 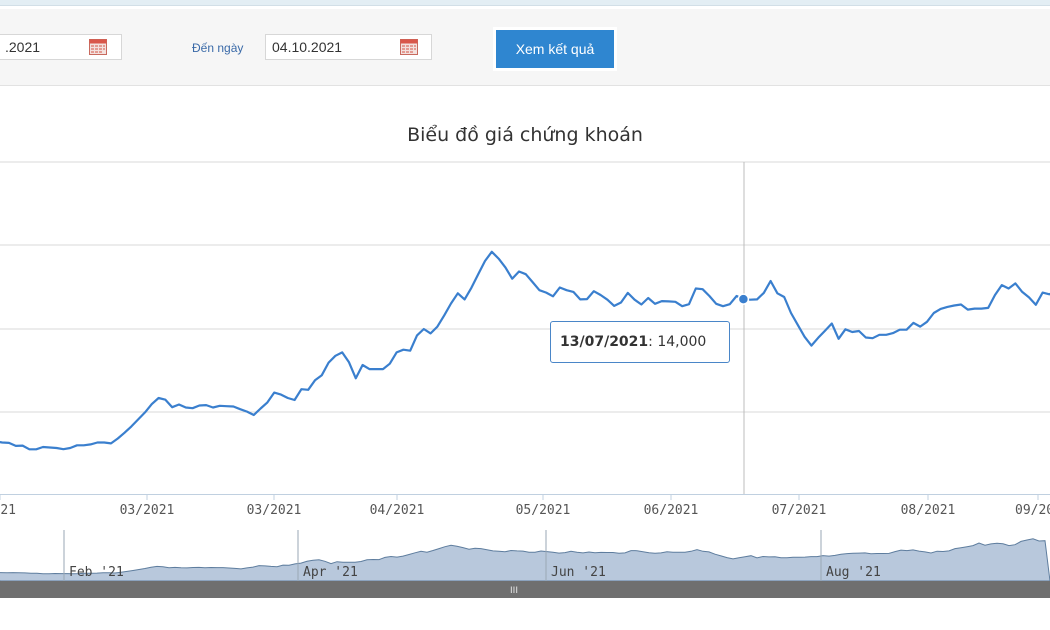 What do you see at coordinates (853, 572) in the screenshot?
I see `navigator-tick-label: Aug '21` at bounding box center [853, 572].